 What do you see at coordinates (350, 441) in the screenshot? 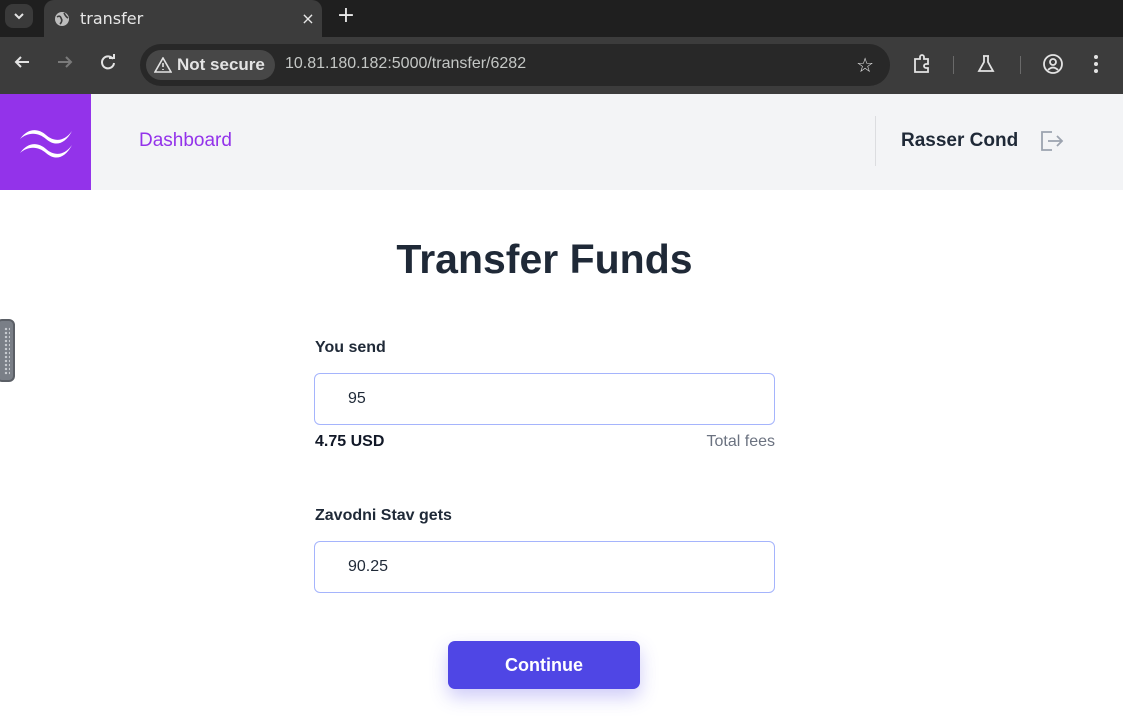
I see `fee-amount: 4.75 USD` at bounding box center [350, 441].